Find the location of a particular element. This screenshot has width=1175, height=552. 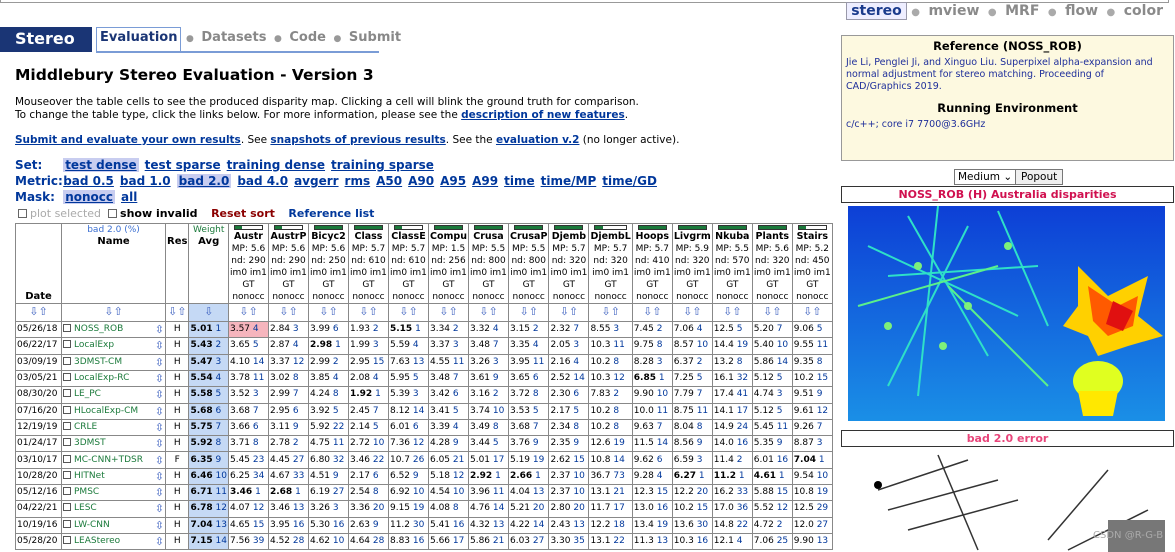

result-cell: 3.53 5 is located at coordinates (528, 411).